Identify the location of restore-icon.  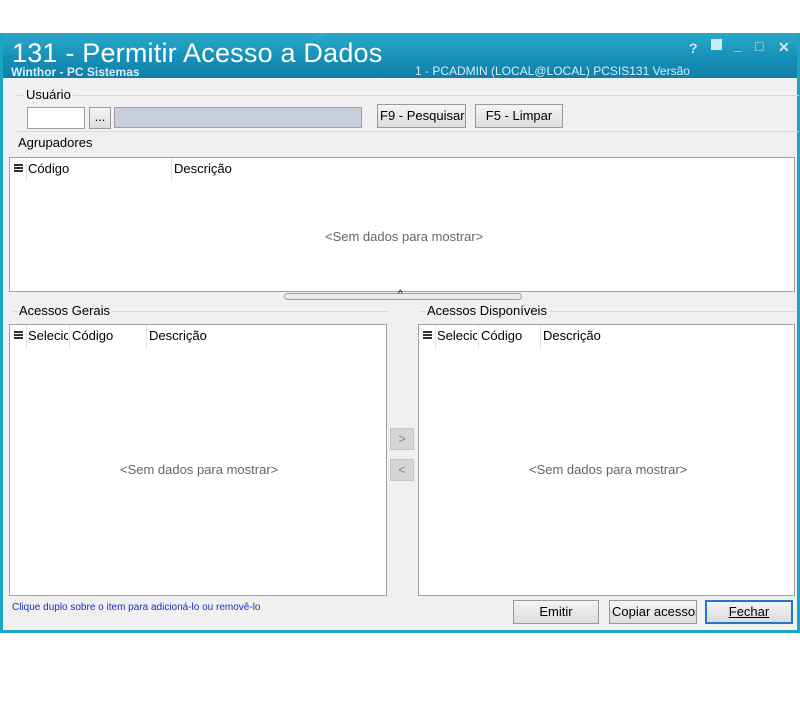
(716, 44).